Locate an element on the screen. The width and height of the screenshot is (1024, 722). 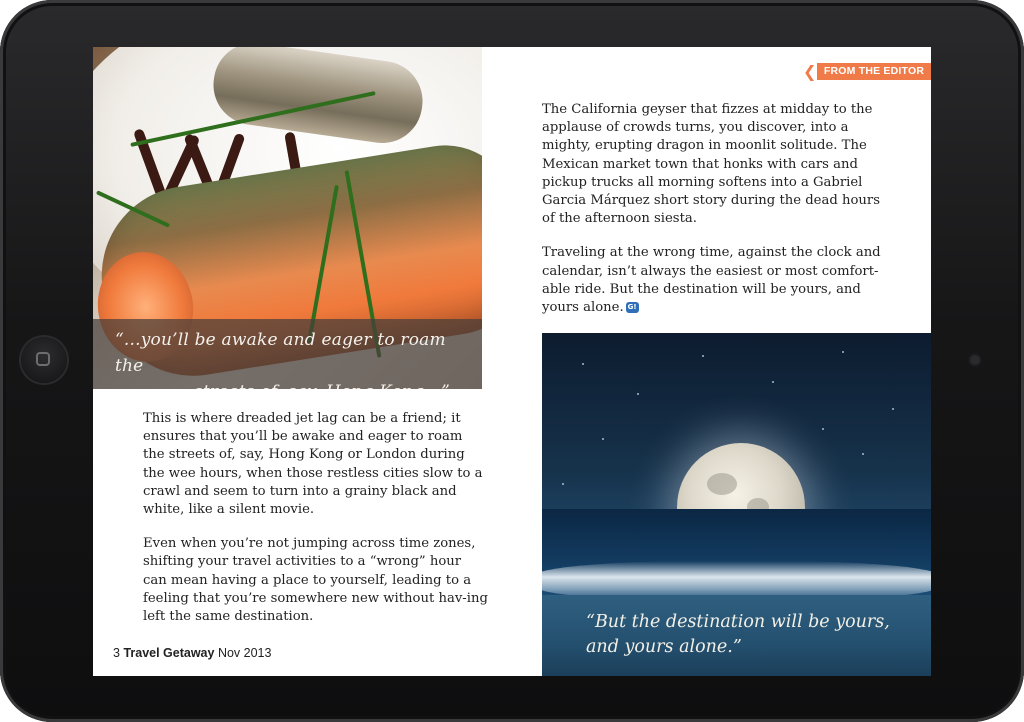
chevron-left-icon: ❮ is located at coordinates (810, 71).